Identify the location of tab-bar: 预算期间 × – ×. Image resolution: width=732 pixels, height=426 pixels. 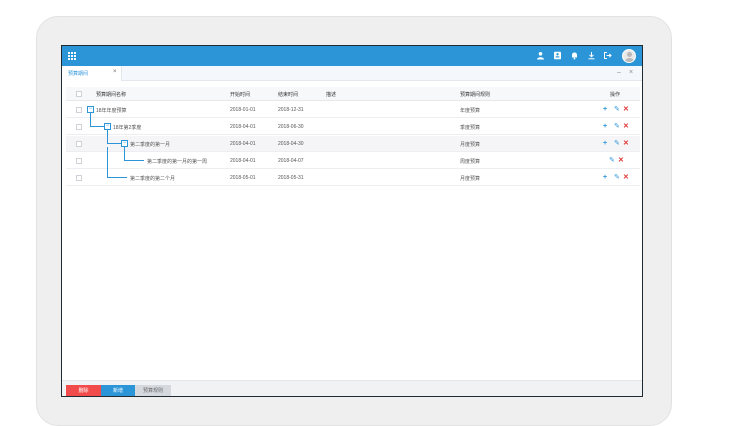
(352, 73).